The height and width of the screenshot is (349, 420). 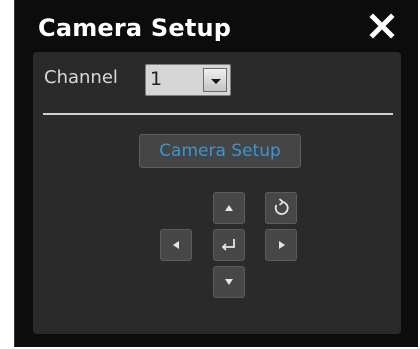 I want to click on channel-label: Channel, so click(x=81, y=77).